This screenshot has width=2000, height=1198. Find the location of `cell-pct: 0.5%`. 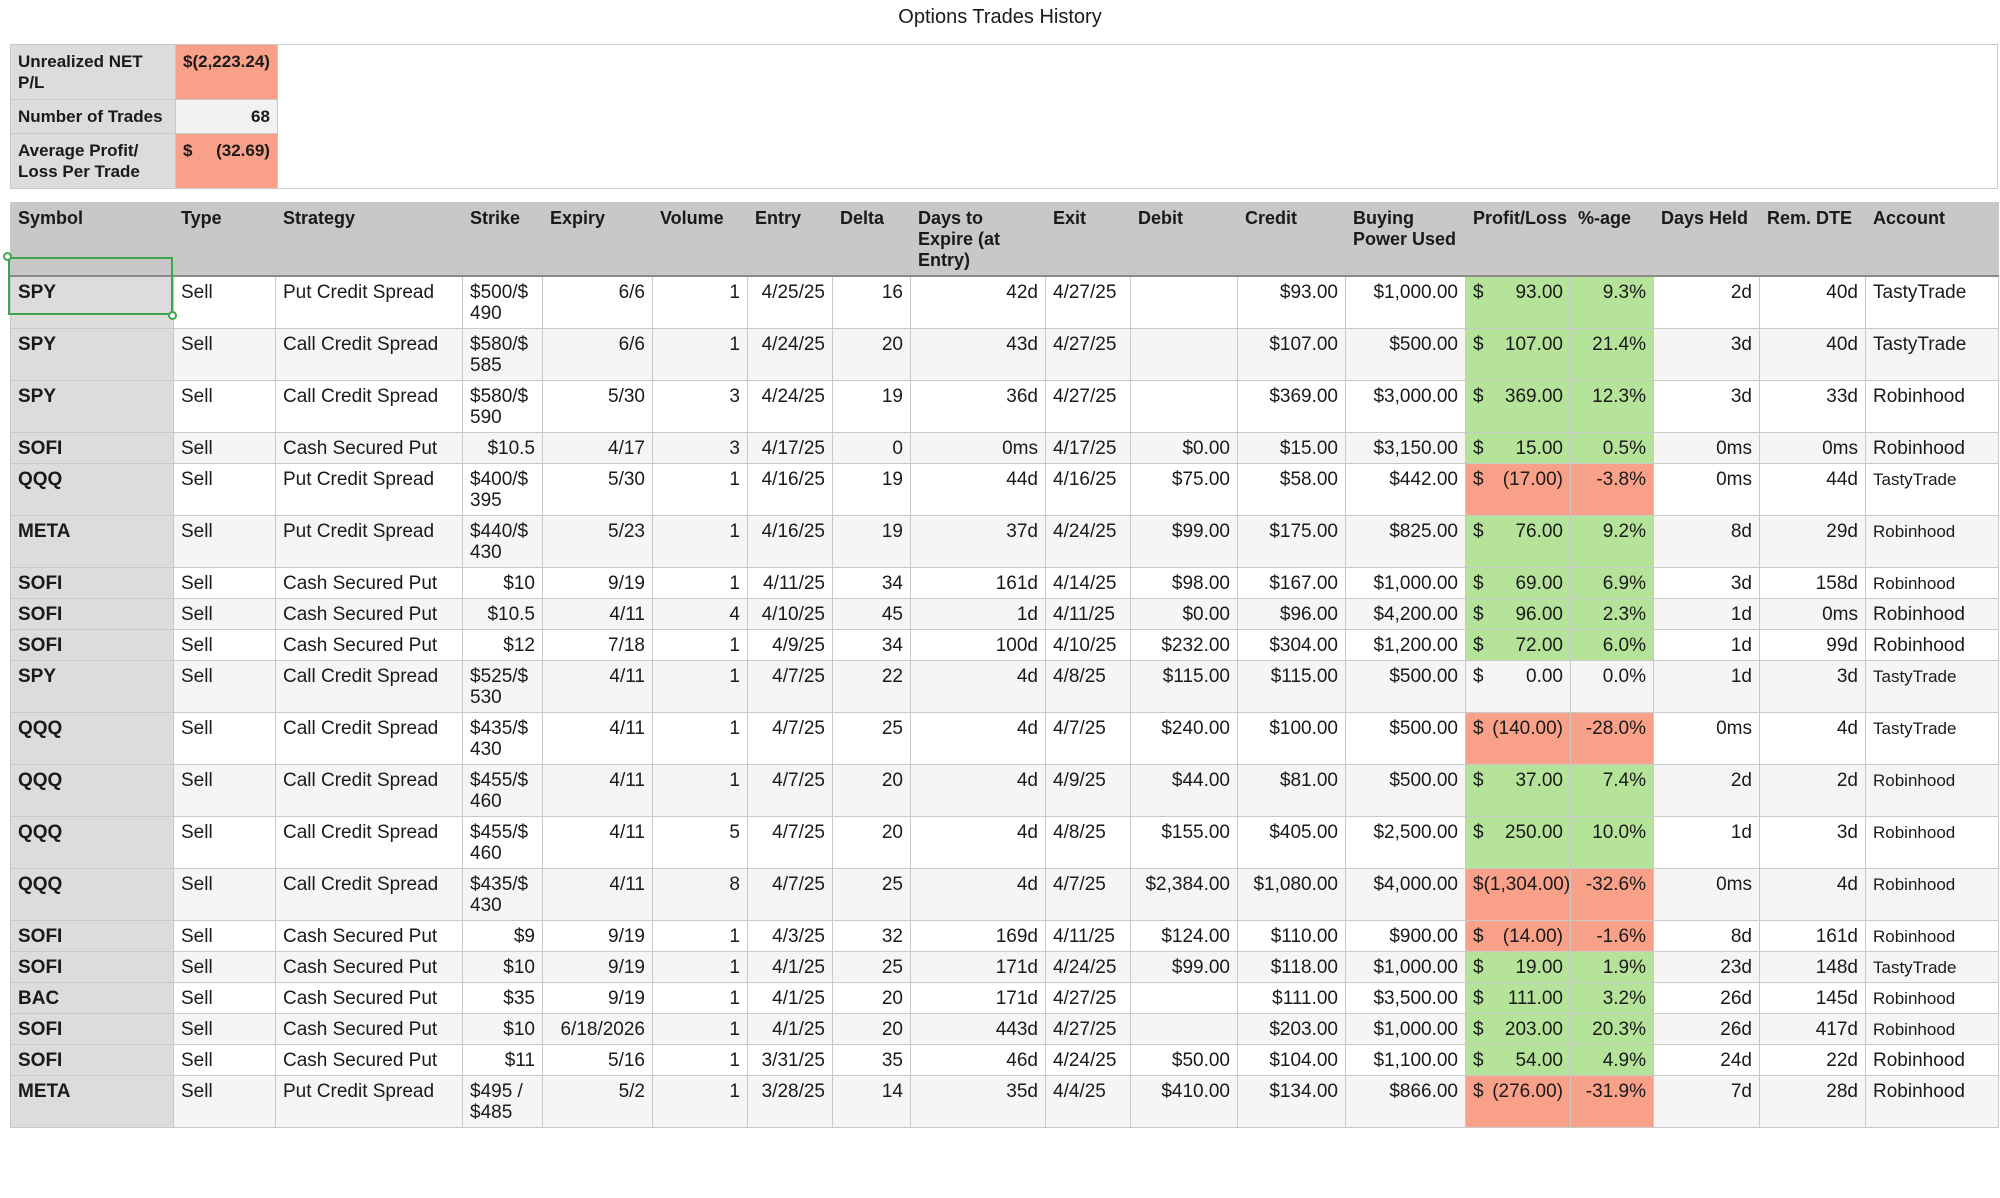

cell-pct: 0.5% is located at coordinates (1612, 448).